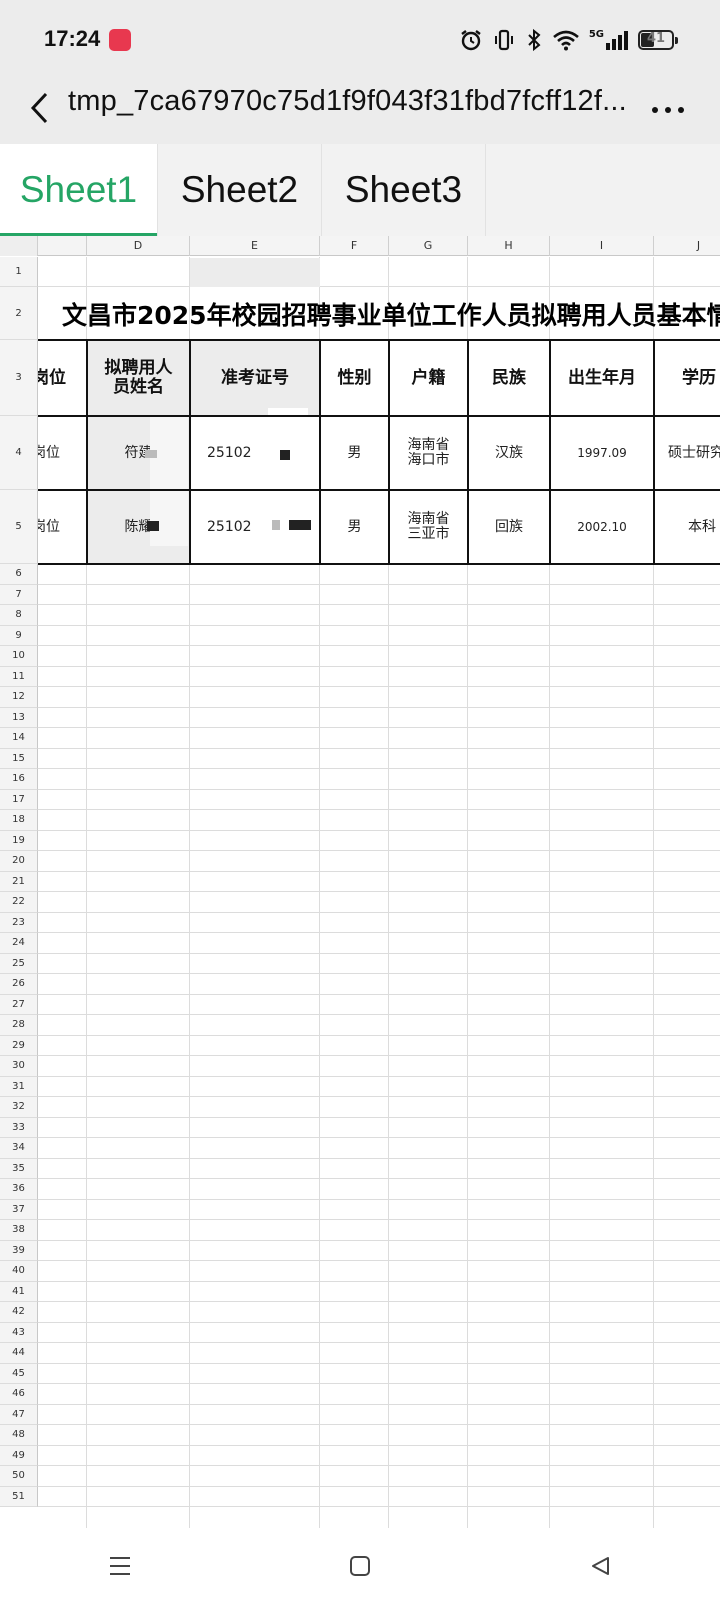 This screenshot has width=720, height=1604. What do you see at coordinates (19, 1496) in the screenshot?
I see `row-header: 51` at bounding box center [19, 1496].